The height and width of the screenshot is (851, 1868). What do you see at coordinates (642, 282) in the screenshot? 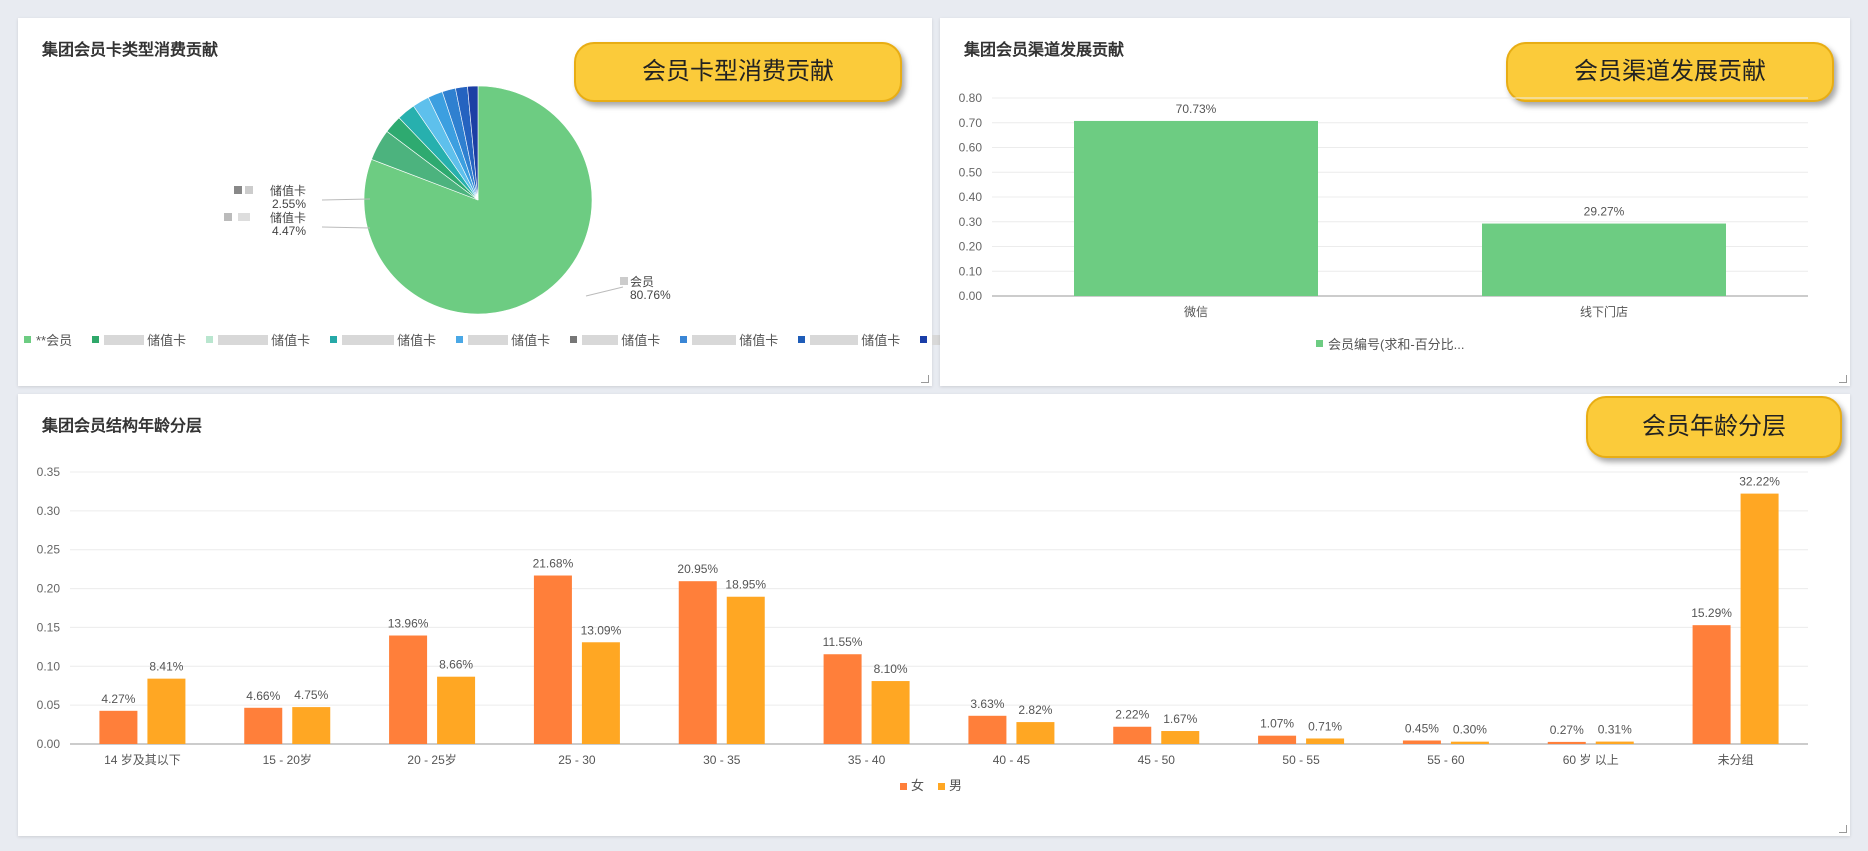
I see `slice-label: 会员` at bounding box center [642, 282].